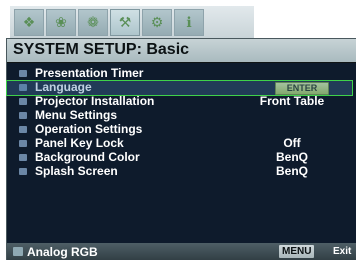 The width and height of the screenshot is (356, 260). I want to click on menu-item-operation-settings: Operation Settings, so click(181, 129).